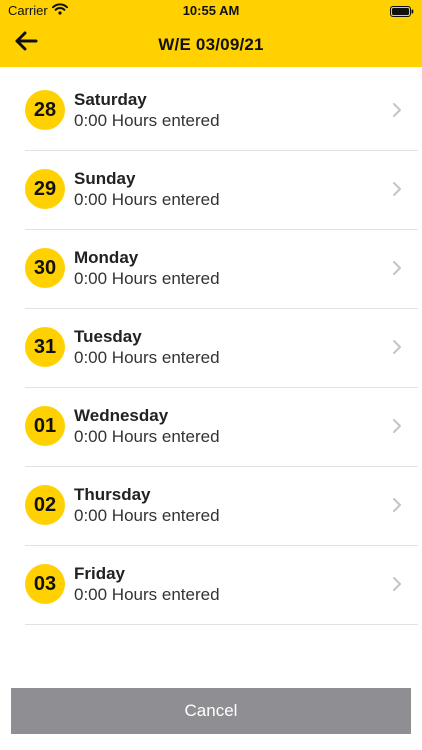  What do you see at coordinates (45, 110) in the screenshot?
I see `day-number-badge: 28` at bounding box center [45, 110].